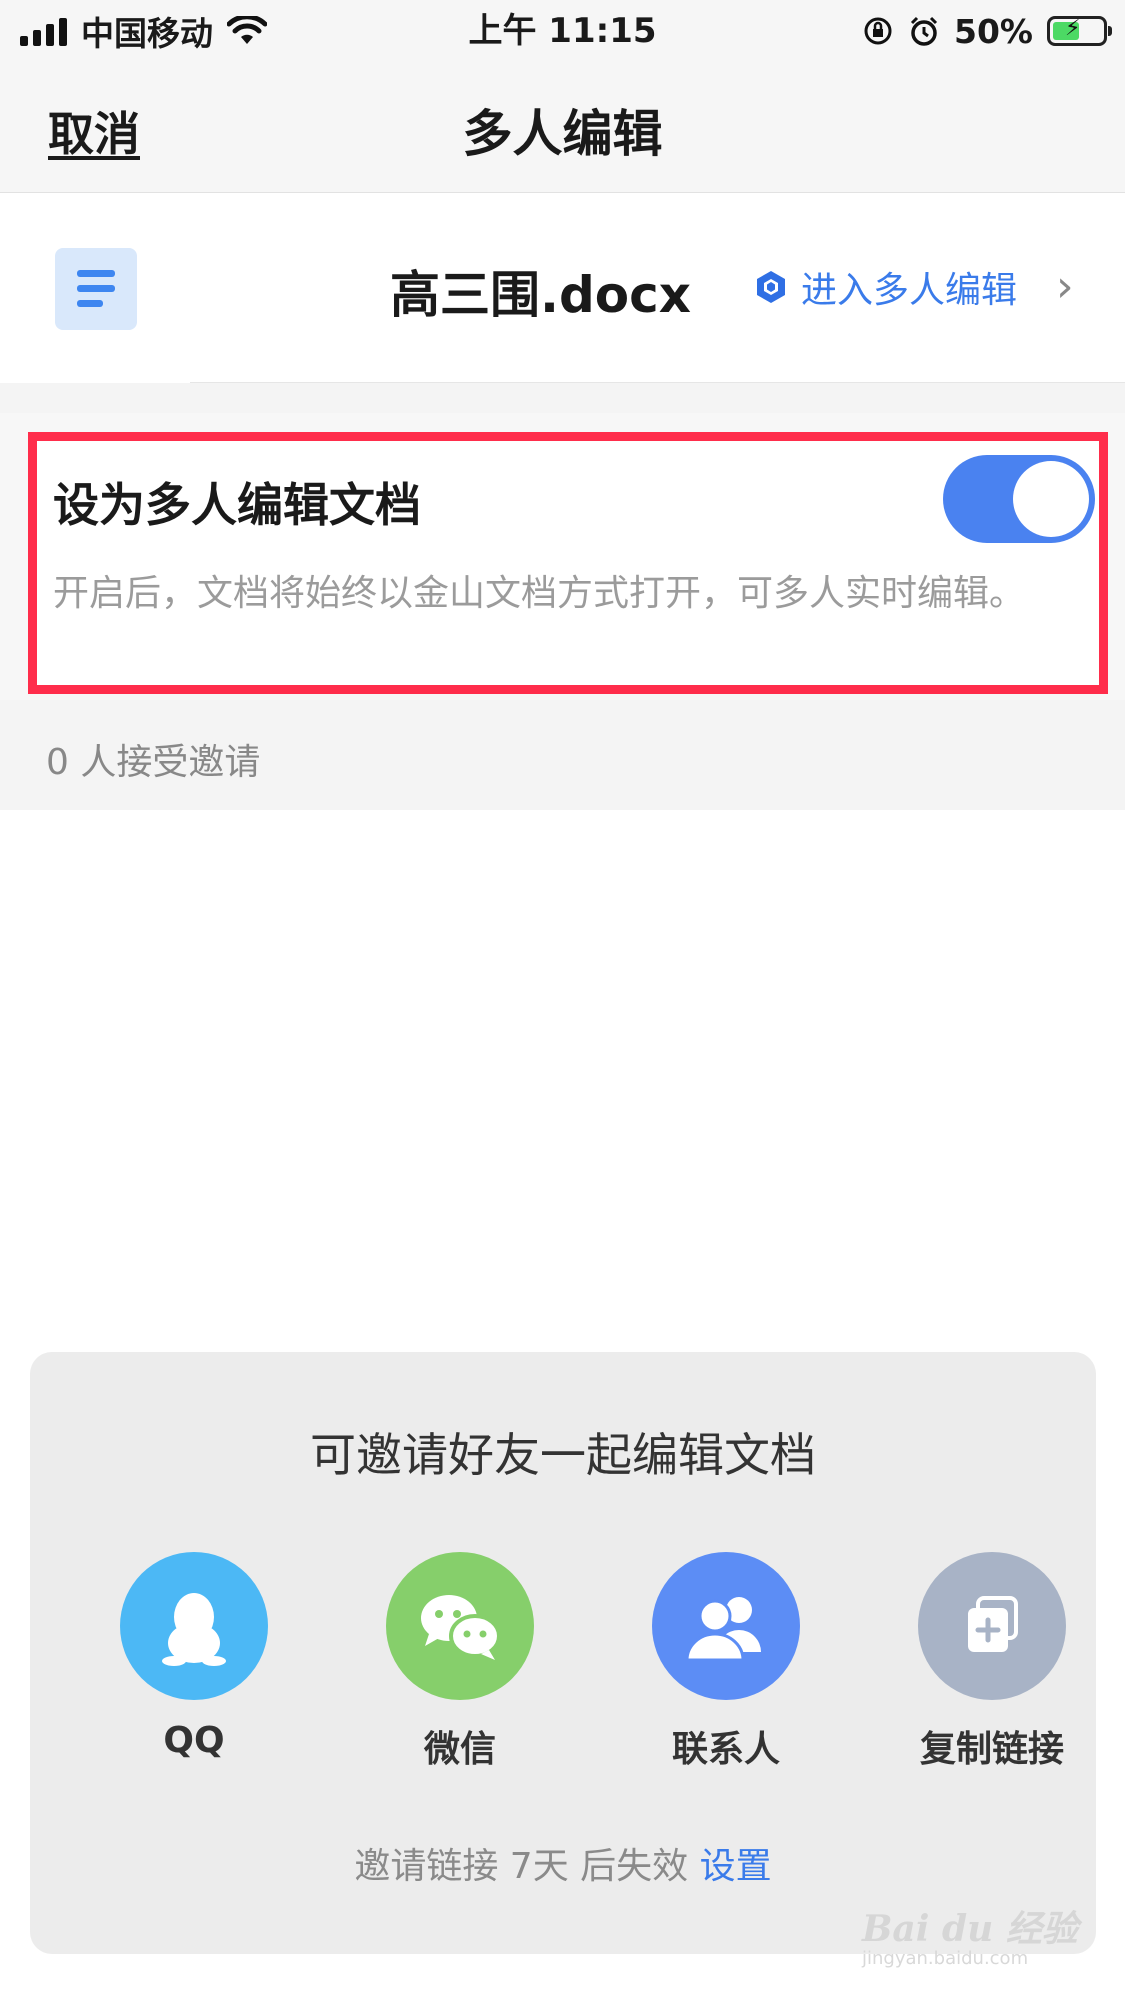  What do you see at coordinates (736, 1866) in the screenshot?
I see `invite-setting-link: 设置` at bounding box center [736, 1866].